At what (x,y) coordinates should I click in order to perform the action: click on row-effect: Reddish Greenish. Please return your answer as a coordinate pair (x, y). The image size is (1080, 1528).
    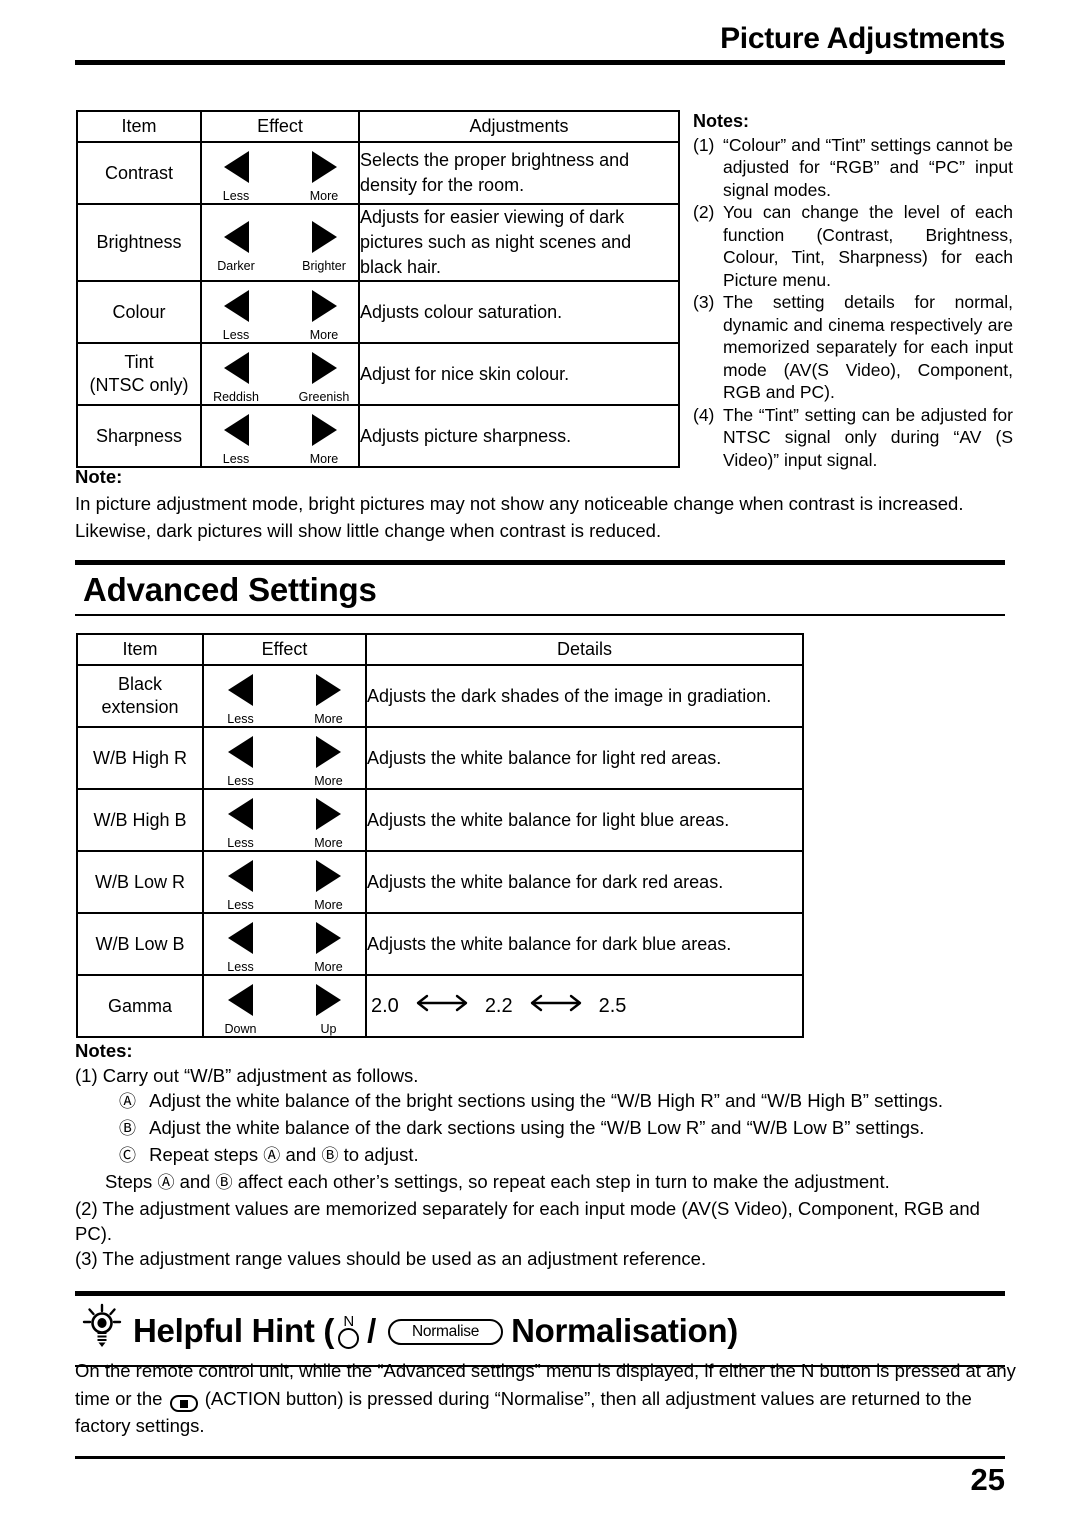
    Looking at the image, I should click on (280, 374).